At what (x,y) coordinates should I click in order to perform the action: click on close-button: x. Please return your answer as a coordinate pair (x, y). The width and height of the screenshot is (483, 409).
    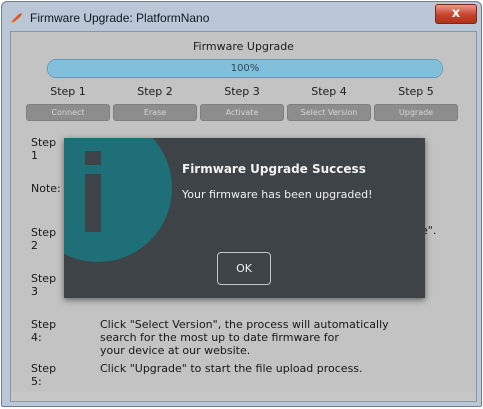
    Looking at the image, I should click on (456, 14).